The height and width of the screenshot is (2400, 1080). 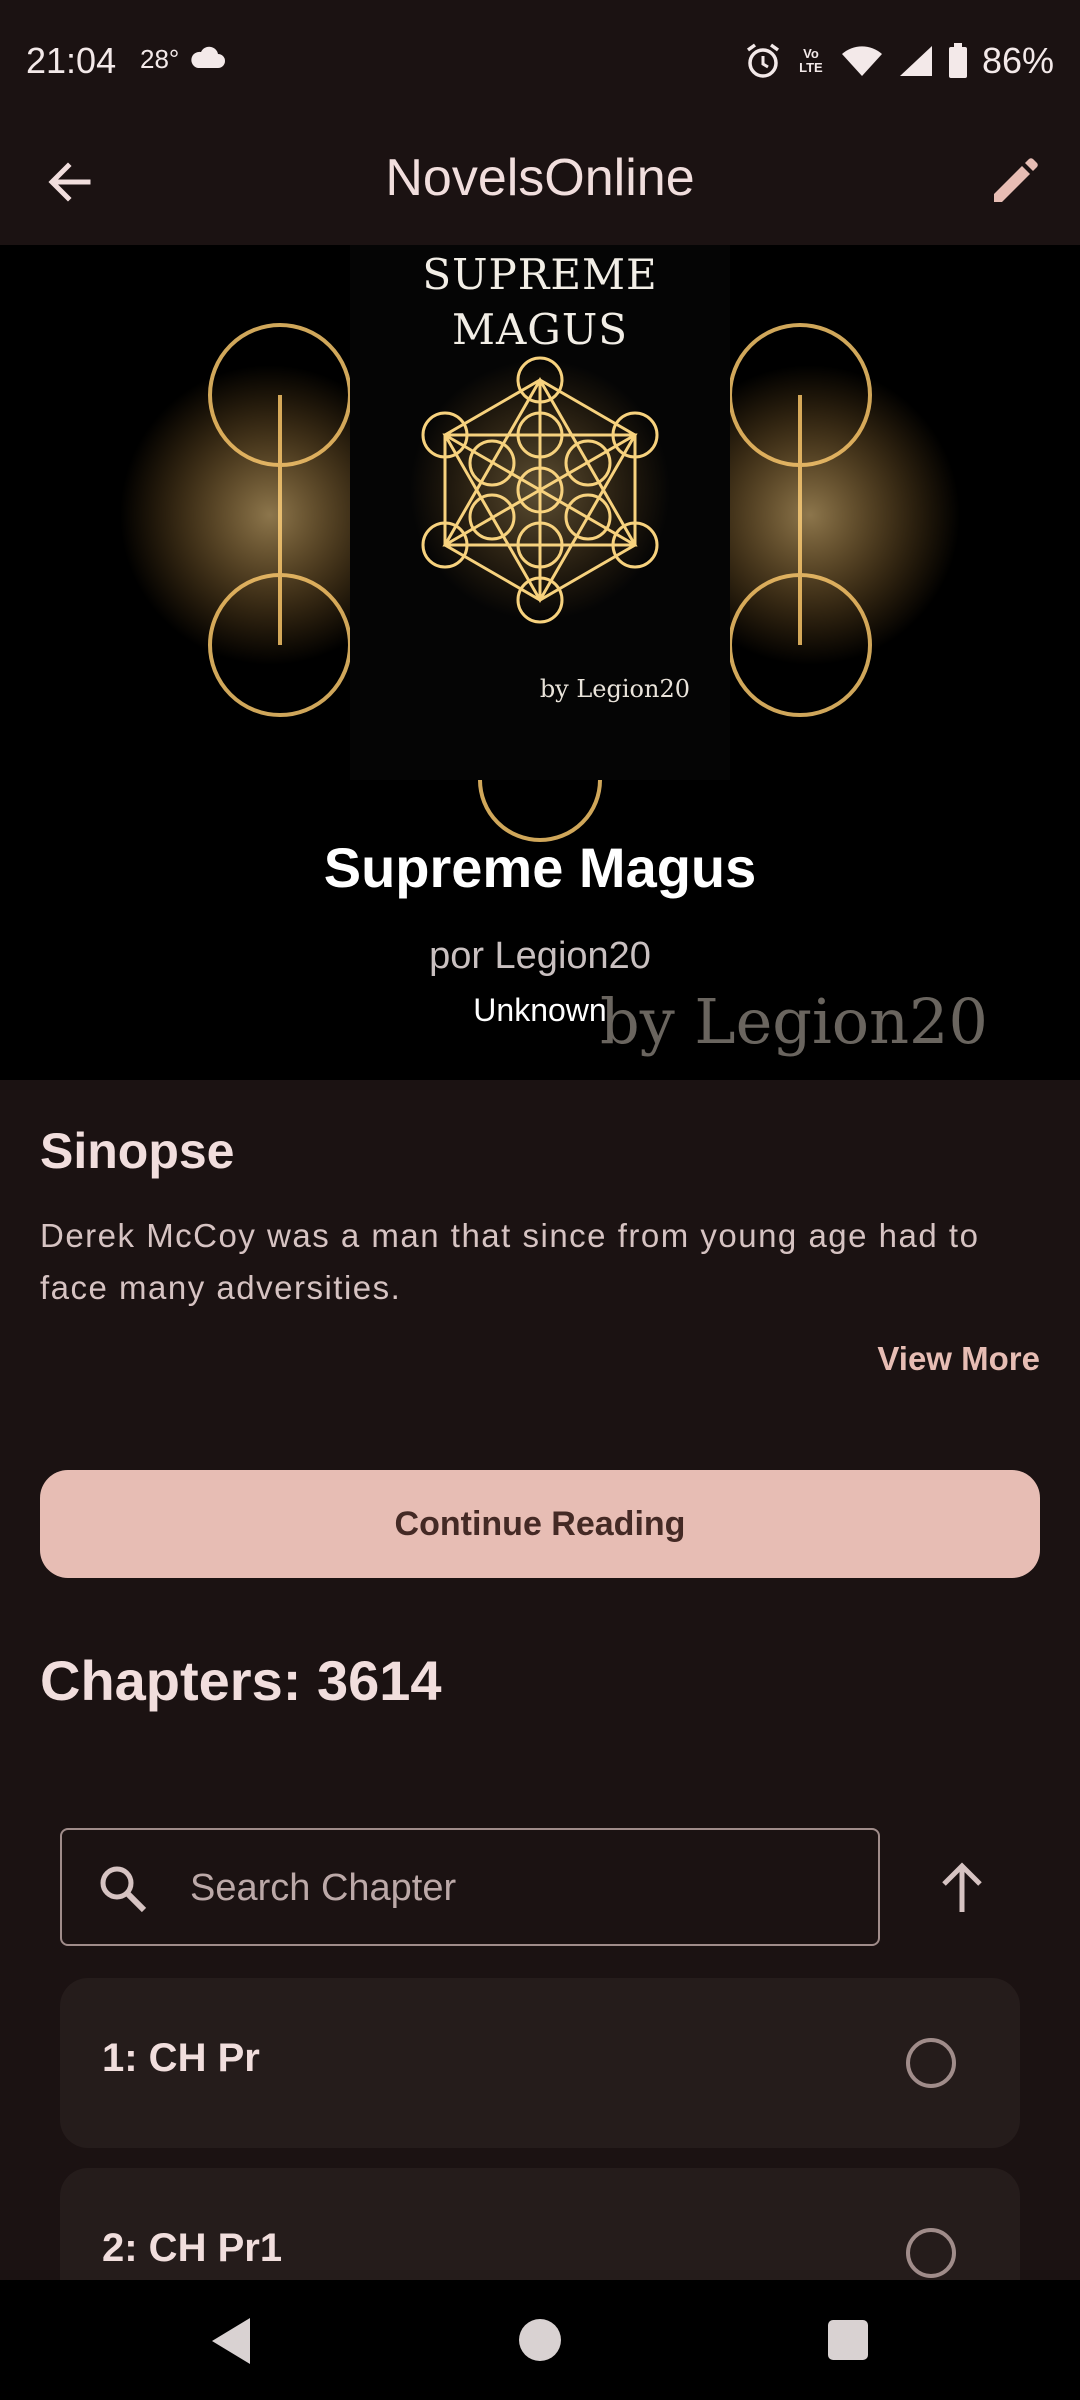 I want to click on cover-author: by Legion20, so click(x=614, y=689).